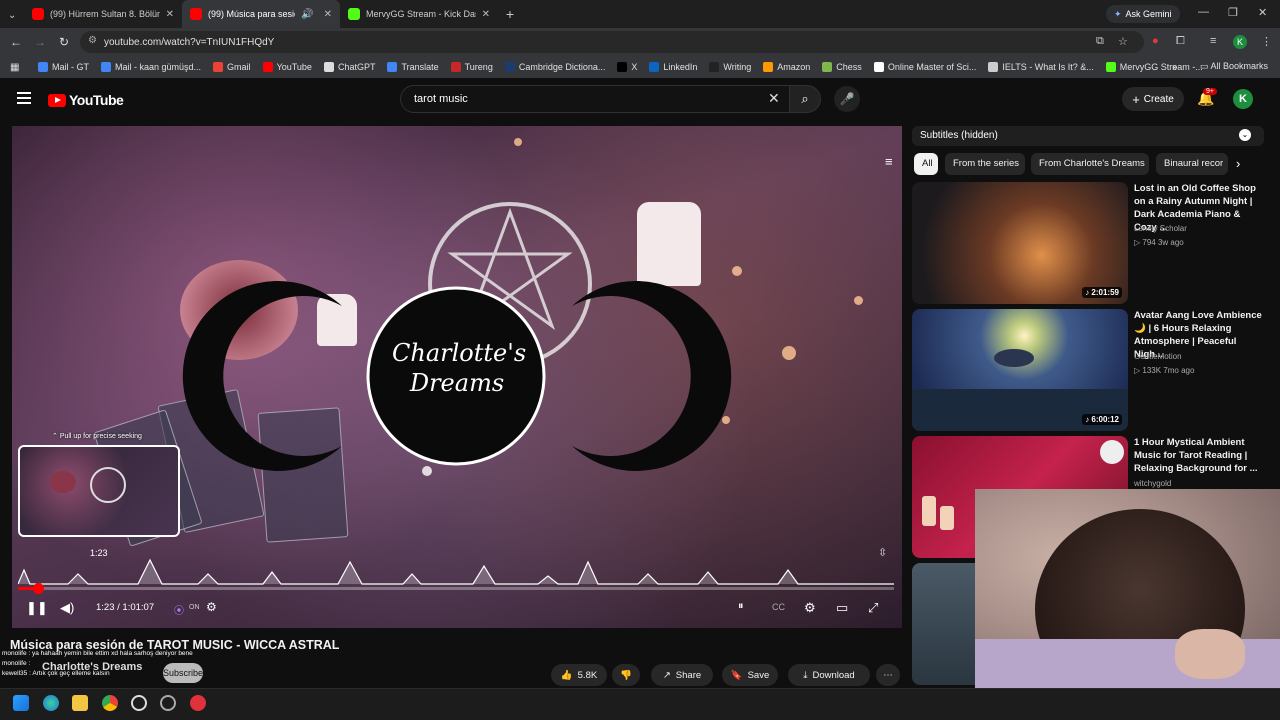  What do you see at coordinates (12, 14) in the screenshot?
I see `tab-search-icon: ⌄` at bounding box center [12, 14].